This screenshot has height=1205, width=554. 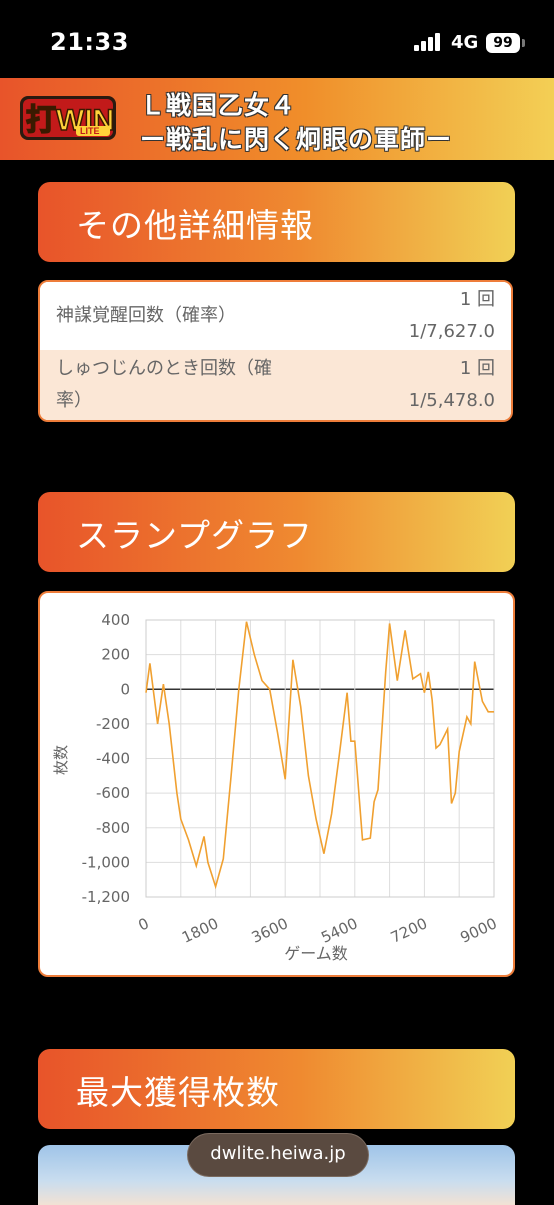 I want to click on machine-title: Ｌ戦国乙女４, so click(x=218, y=105).